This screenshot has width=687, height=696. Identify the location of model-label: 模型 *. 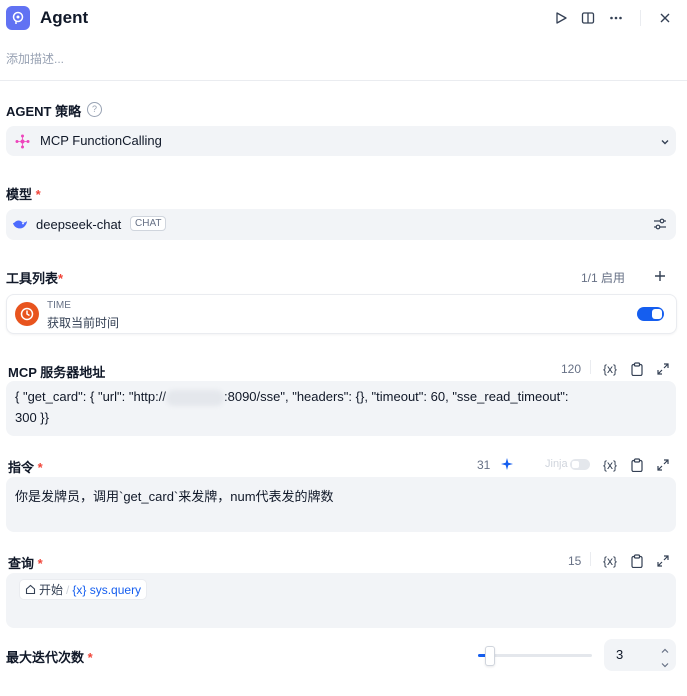
(23, 194).